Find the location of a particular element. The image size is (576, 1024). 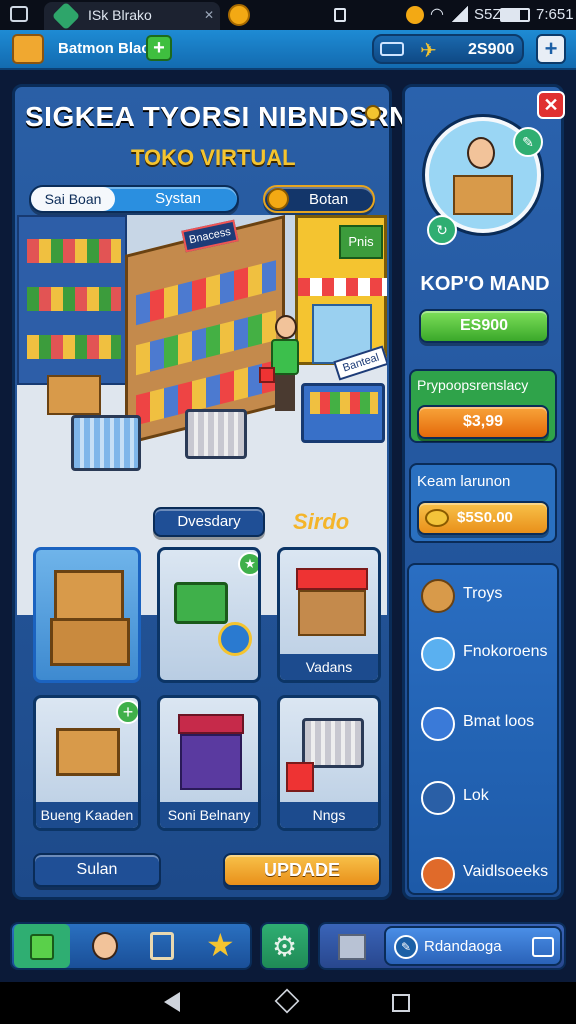

frame-icon is located at coordinates (162, 946).